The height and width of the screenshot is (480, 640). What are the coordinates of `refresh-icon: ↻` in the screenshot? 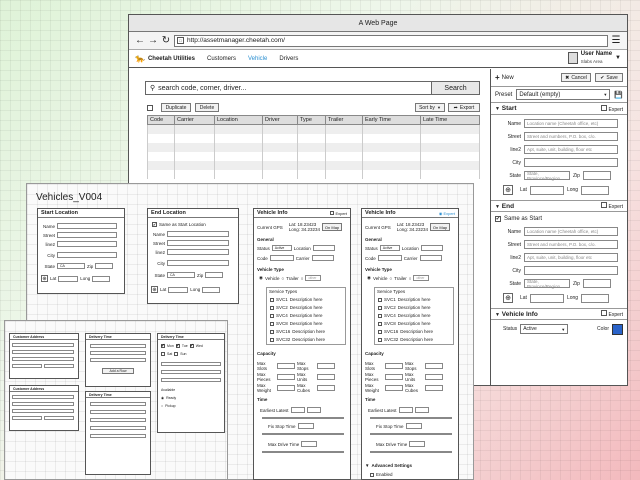 It's located at (166, 40).